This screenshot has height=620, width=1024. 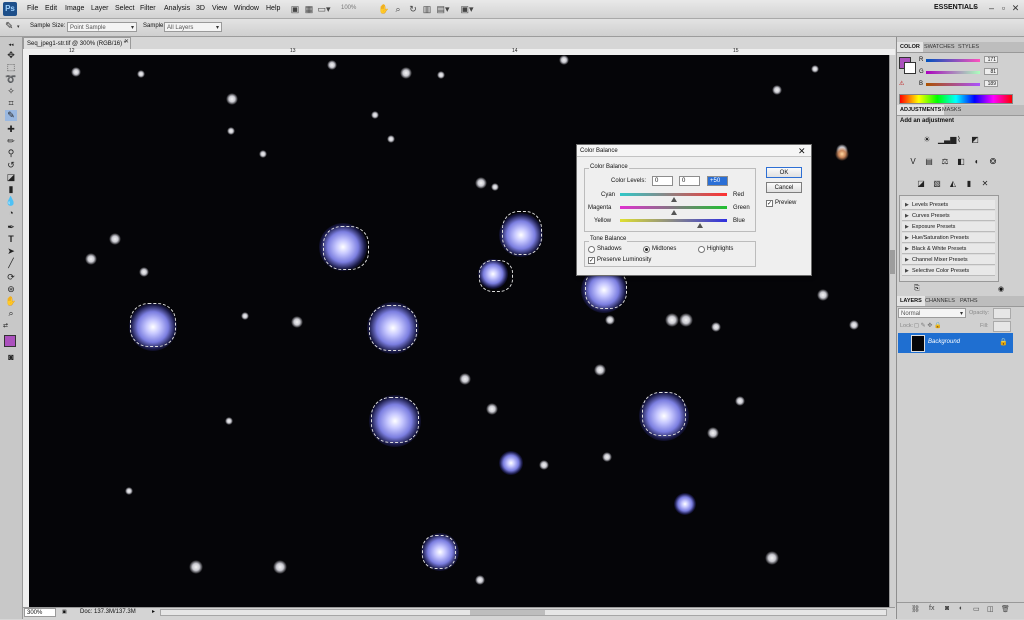 What do you see at coordinates (948, 205) in the screenshot?
I see `levels-presets: Levels Presets` at bounding box center [948, 205].